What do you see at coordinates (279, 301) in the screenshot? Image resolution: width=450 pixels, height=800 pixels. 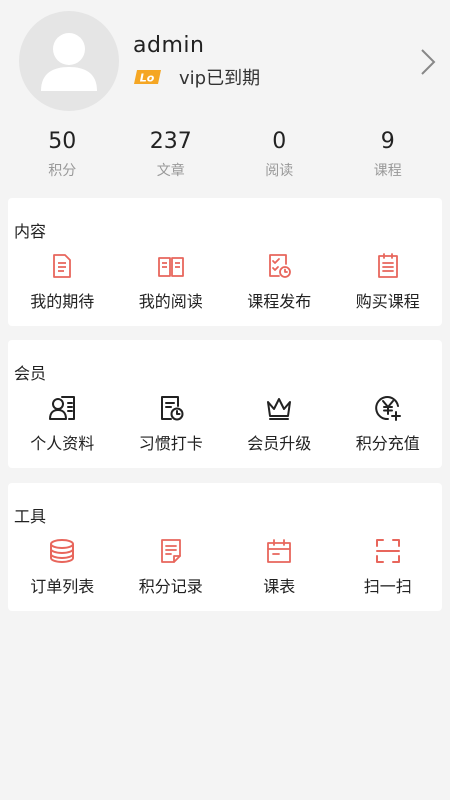 I see `menu-item-label: 课程发布` at bounding box center [279, 301].